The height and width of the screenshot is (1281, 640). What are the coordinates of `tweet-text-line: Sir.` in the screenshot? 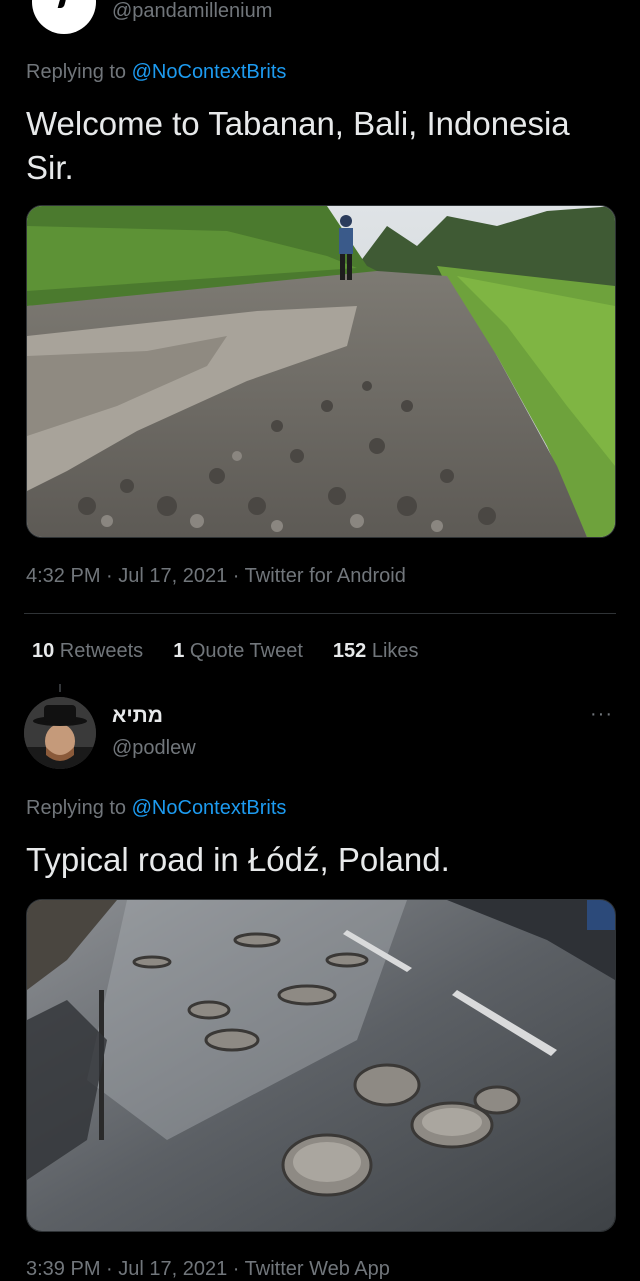 It's located at (50, 167).